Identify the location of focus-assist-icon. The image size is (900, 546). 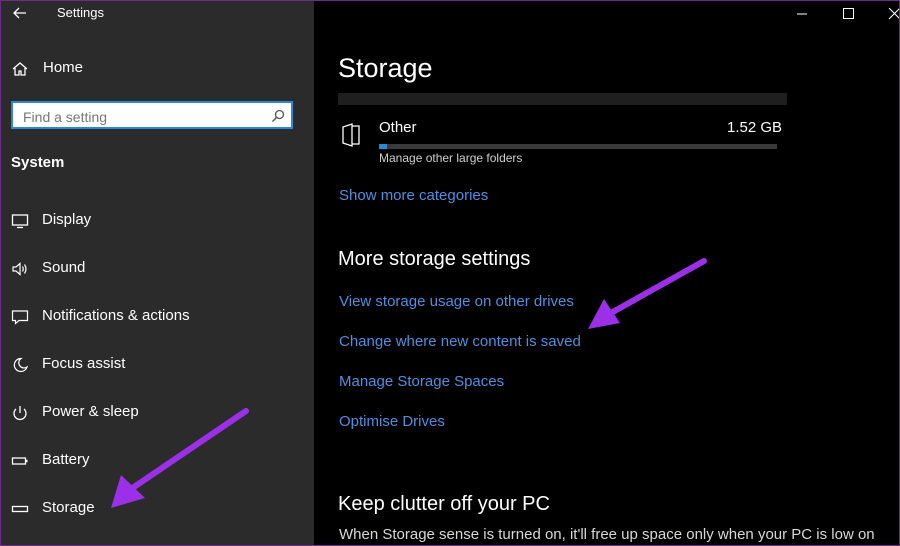
(21, 365).